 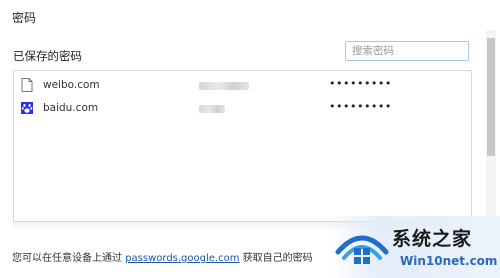 What do you see at coordinates (67, 258) in the screenshot?
I see `footer-prefix: 您可以在任意设备上通过` at bounding box center [67, 258].